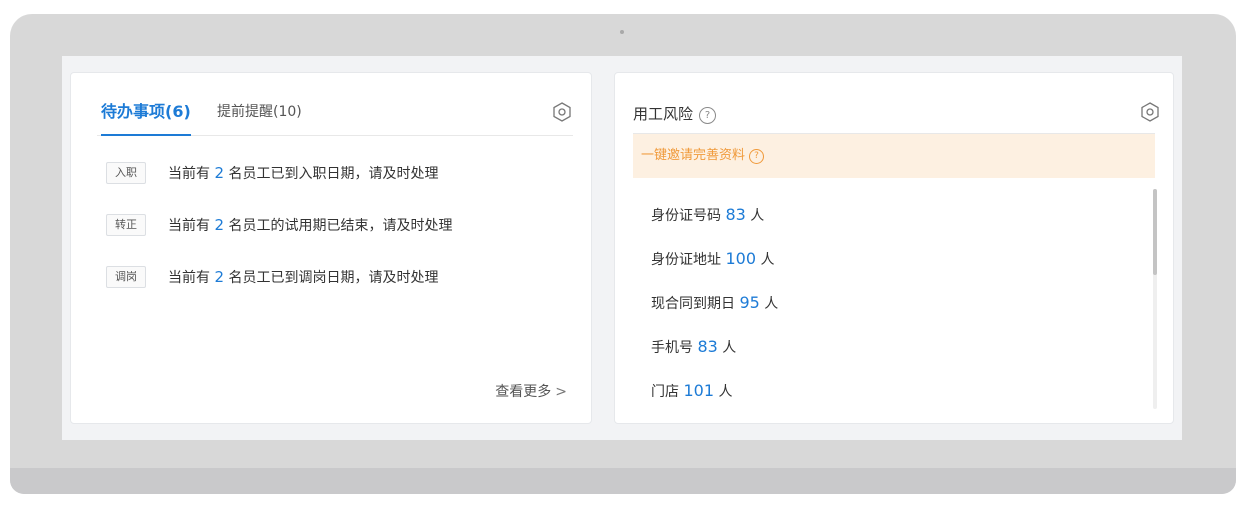 This screenshot has height=506, width=1247. Describe the element at coordinates (523, 392) in the screenshot. I see `see-more-label: 查看更多` at that location.